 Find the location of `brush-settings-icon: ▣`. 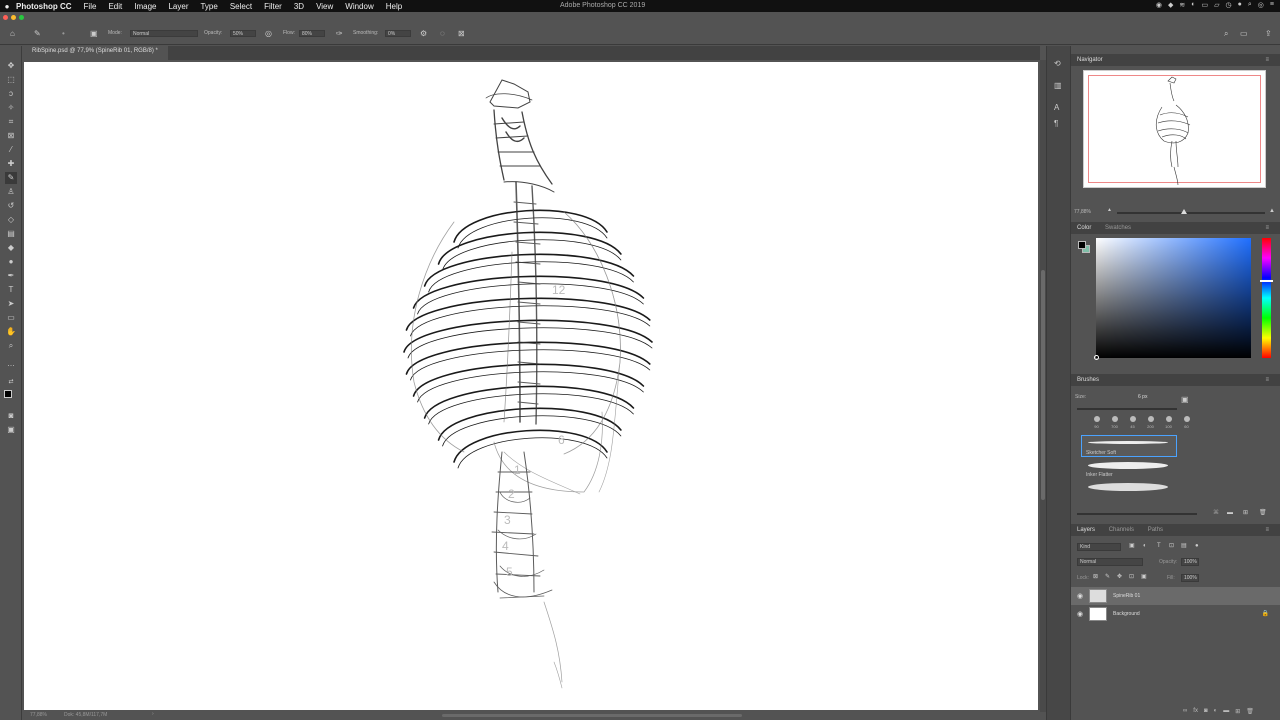

brush-settings-icon: ▣ is located at coordinates (94, 34).